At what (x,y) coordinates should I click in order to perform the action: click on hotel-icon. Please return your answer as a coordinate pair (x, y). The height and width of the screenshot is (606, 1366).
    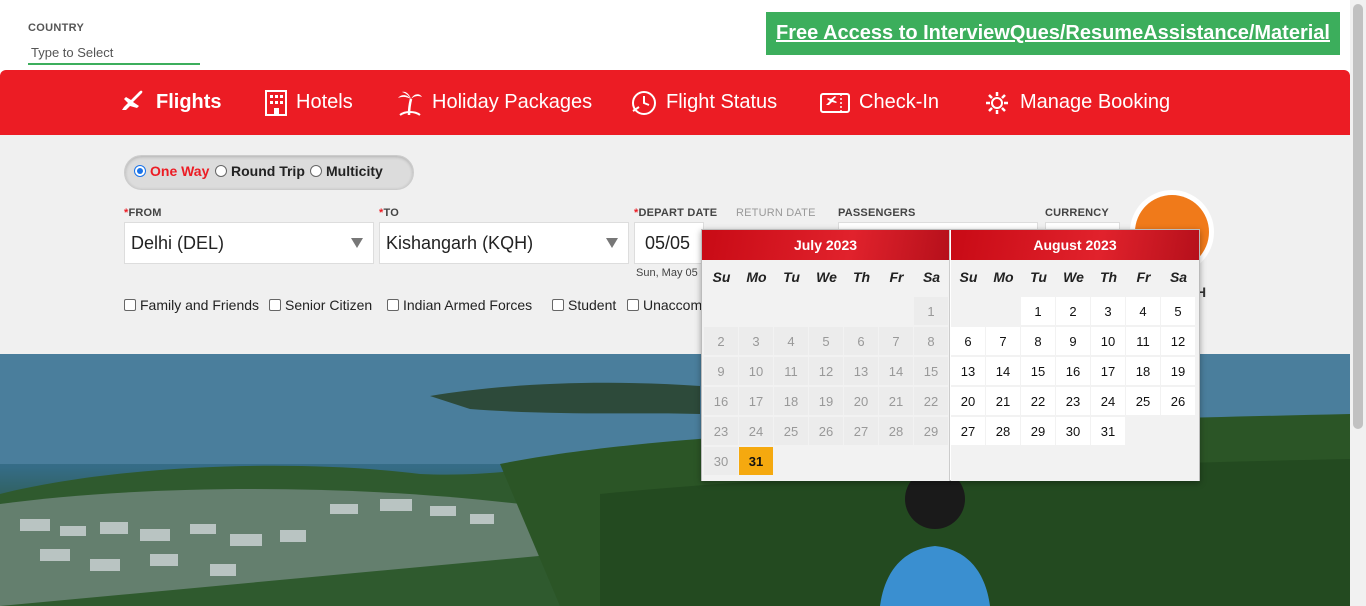
    Looking at the image, I should click on (276, 102).